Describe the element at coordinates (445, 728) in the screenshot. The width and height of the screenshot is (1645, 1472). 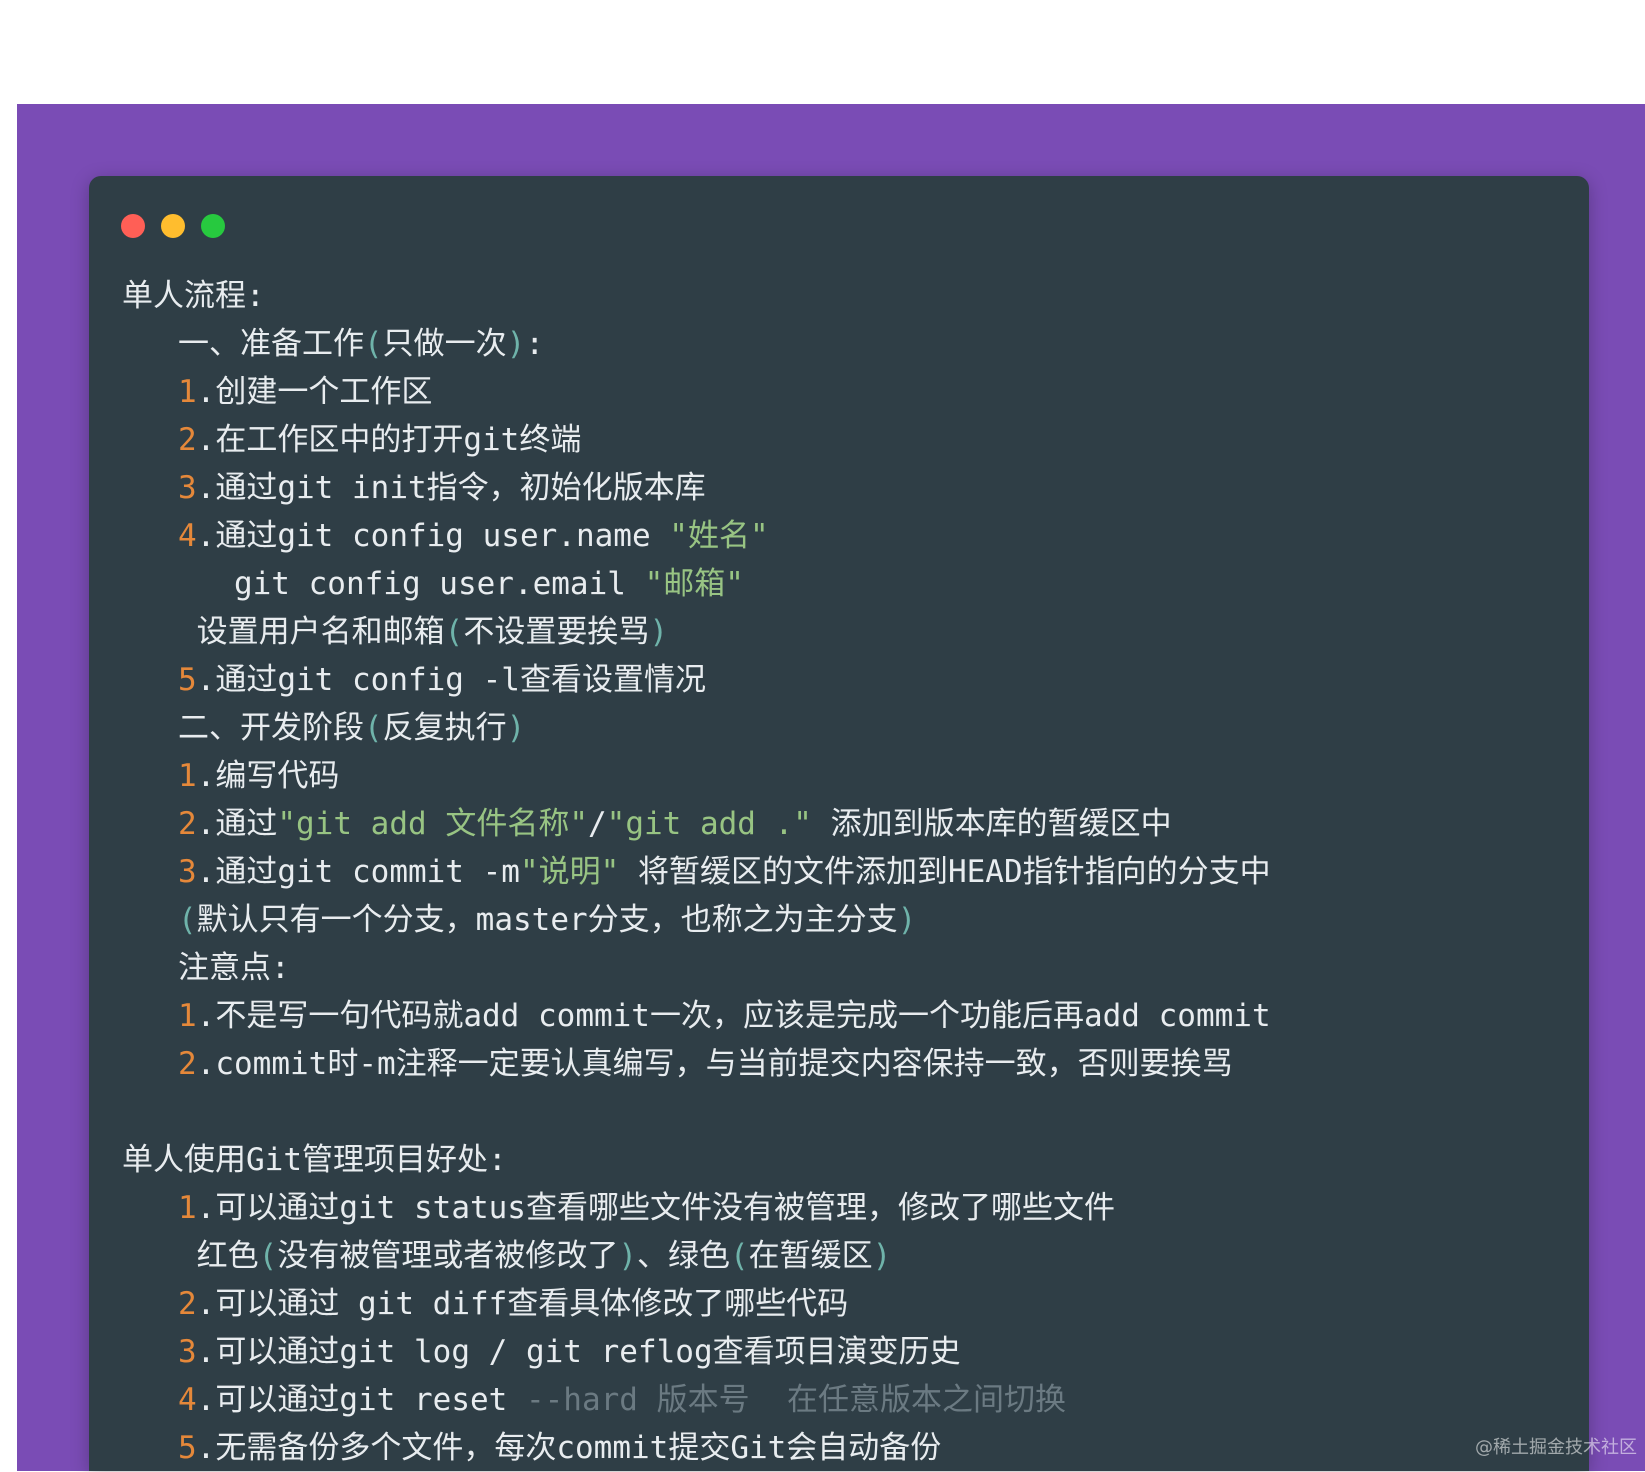
I see `code-token: 反复执行` at that location.